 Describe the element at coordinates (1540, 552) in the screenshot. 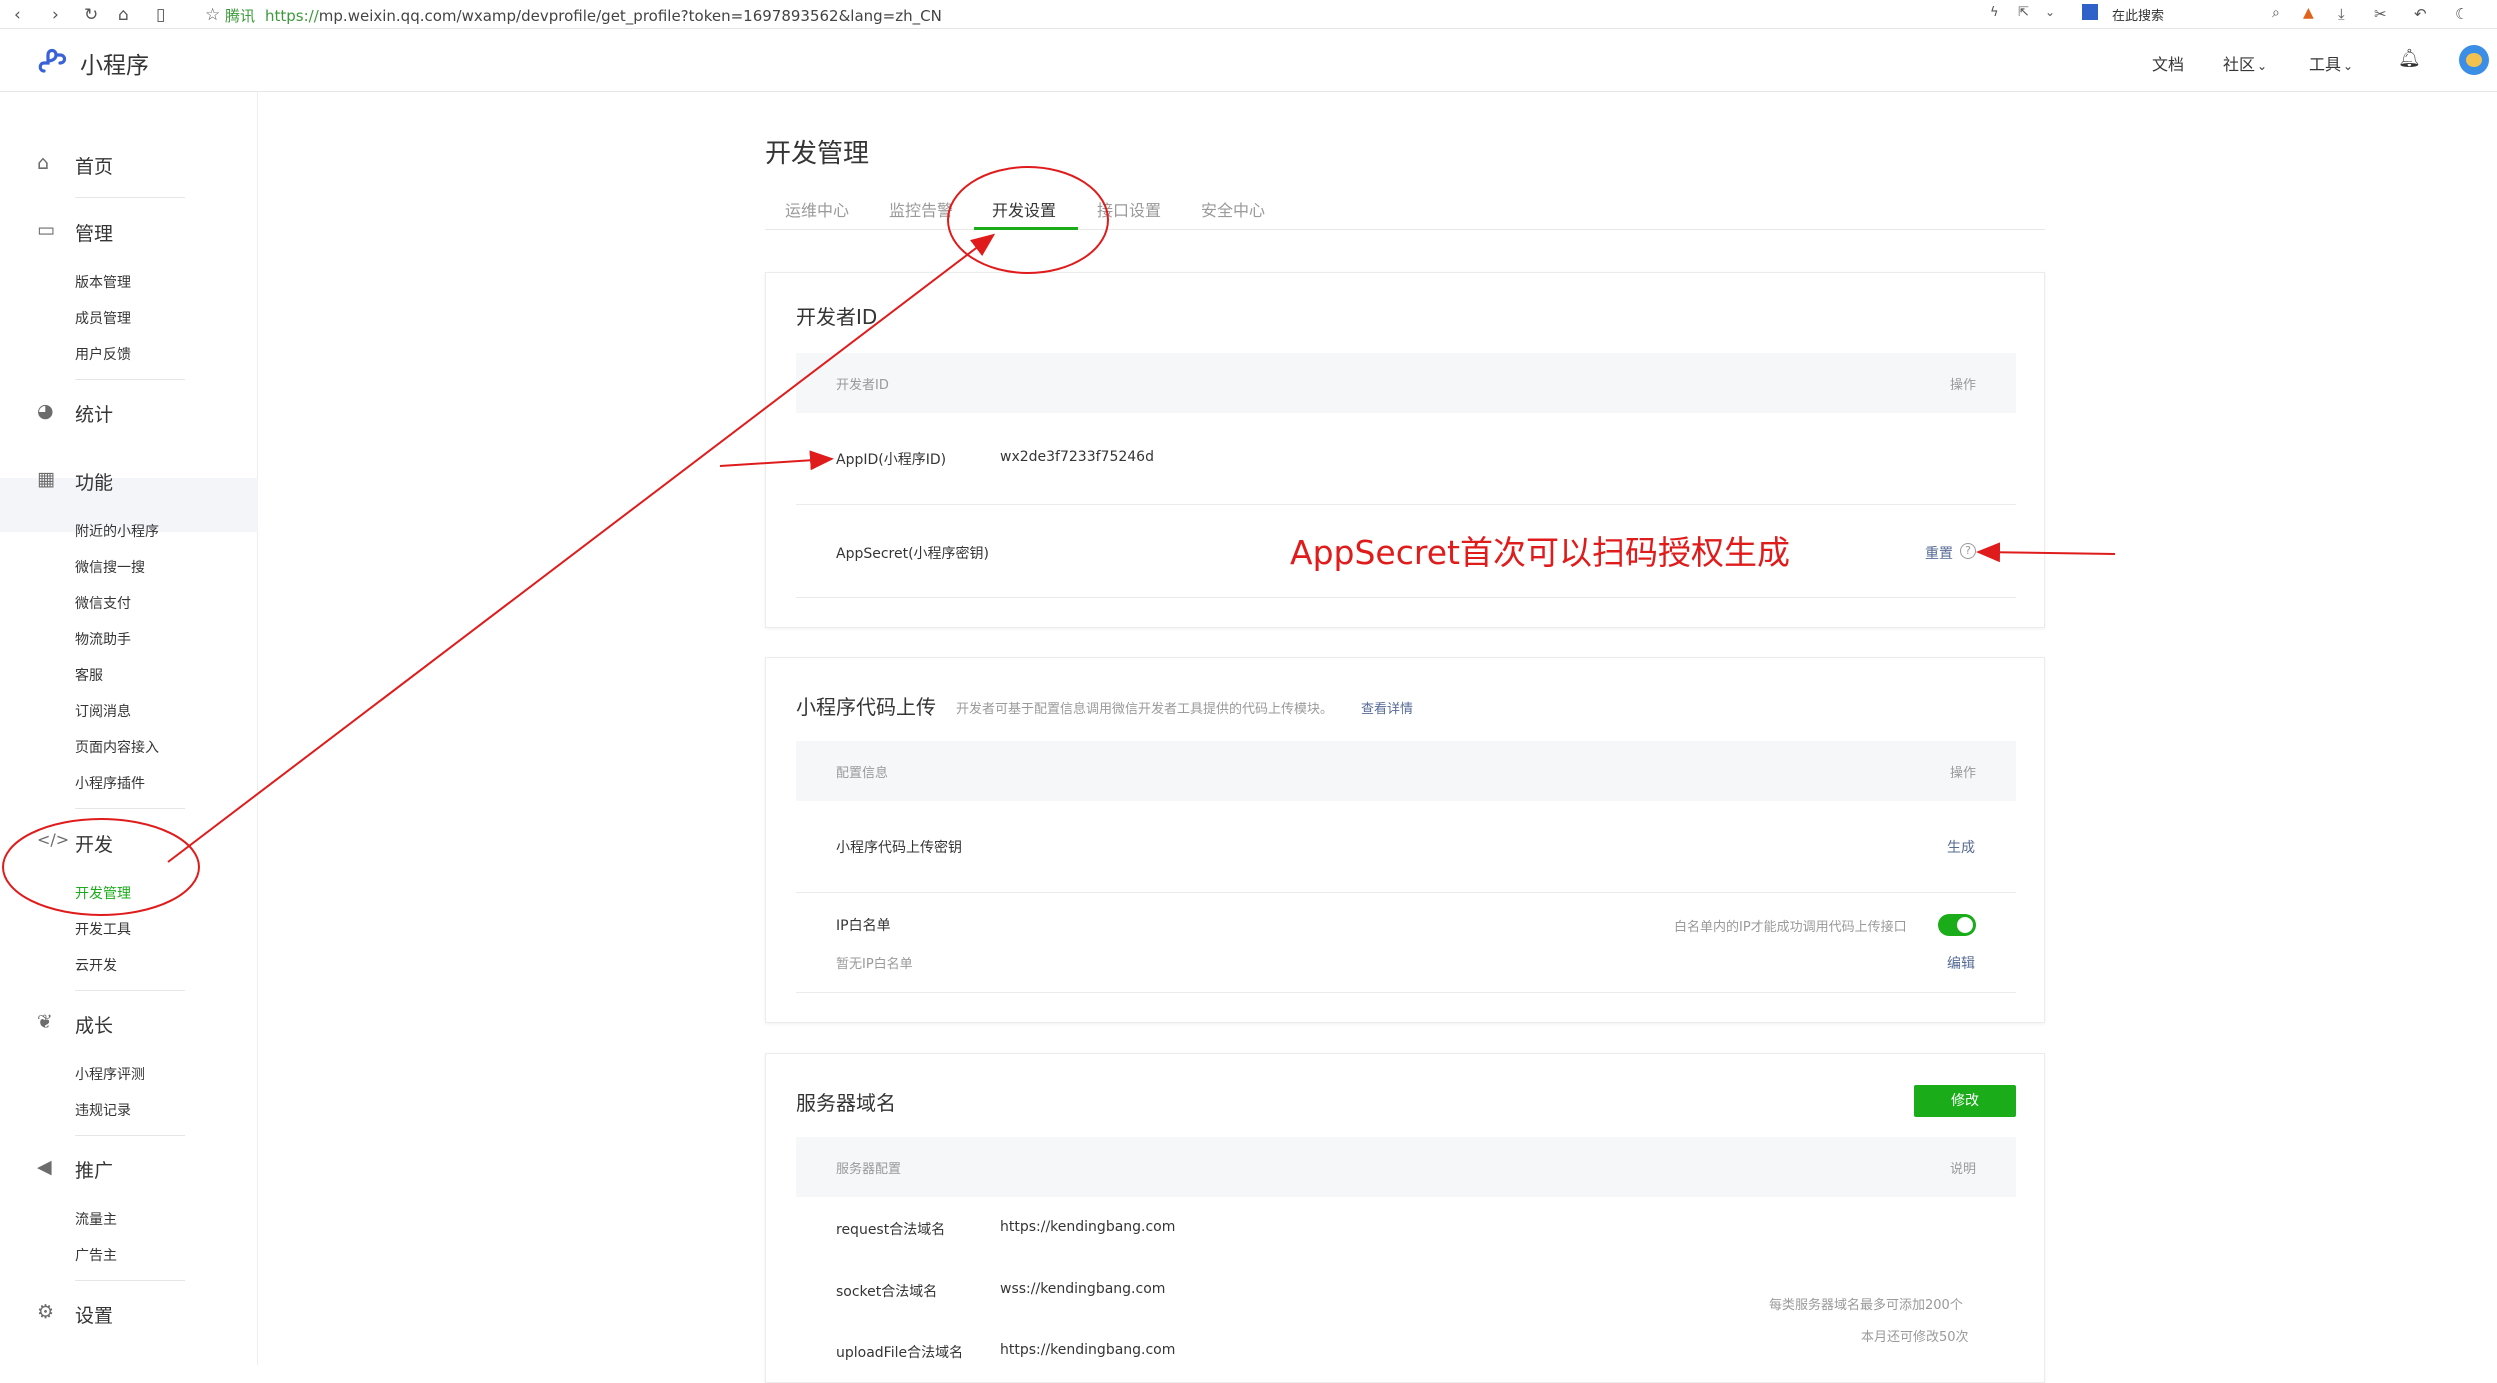

I see `annotation-text: AppSecret首次可以扫码授权生成` at that location.